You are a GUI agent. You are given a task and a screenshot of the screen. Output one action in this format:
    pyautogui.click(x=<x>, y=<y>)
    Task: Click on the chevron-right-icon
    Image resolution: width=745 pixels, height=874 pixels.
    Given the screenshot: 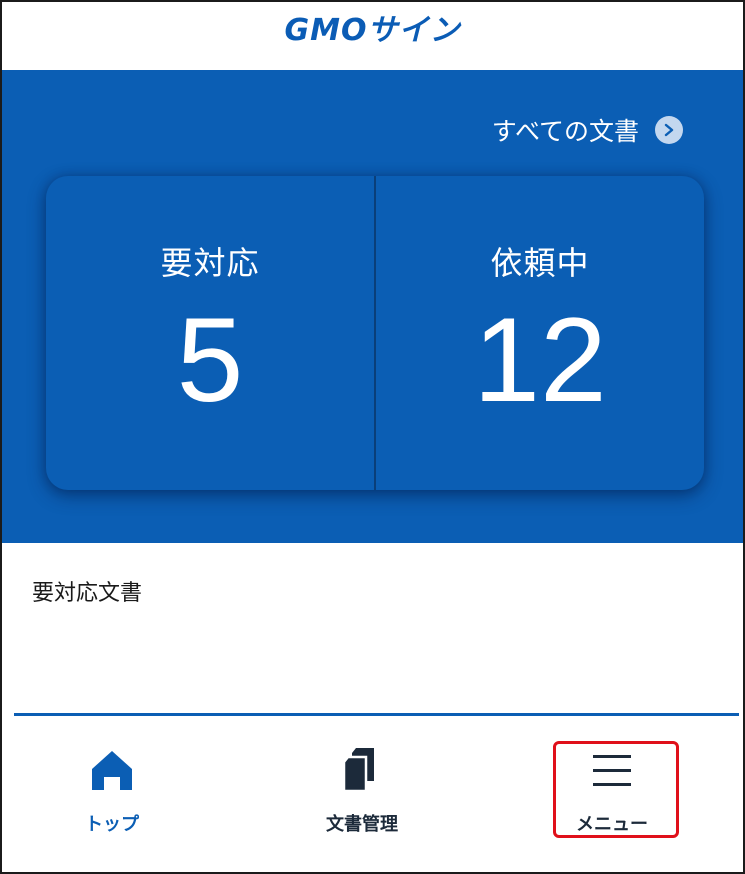 What is the action you would take?
    pyautogui.click(x=669, y=130)
    